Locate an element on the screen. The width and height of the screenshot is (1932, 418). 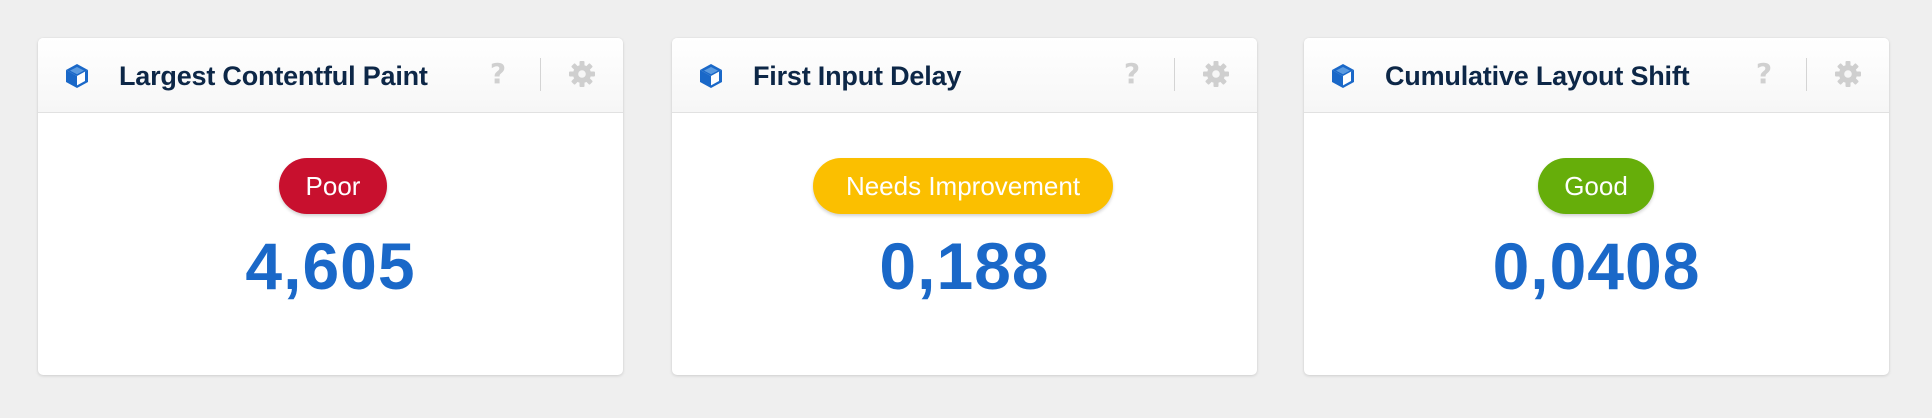
widget-title: First Input Delay is located at coordinates (857, 76).